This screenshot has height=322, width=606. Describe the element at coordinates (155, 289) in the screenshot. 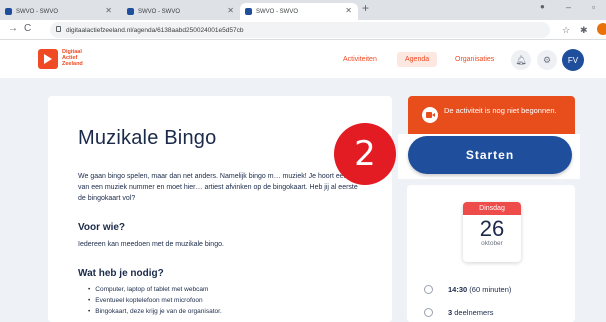

I see `list-item: Computer, laptop of tablet met webcam` at that location.